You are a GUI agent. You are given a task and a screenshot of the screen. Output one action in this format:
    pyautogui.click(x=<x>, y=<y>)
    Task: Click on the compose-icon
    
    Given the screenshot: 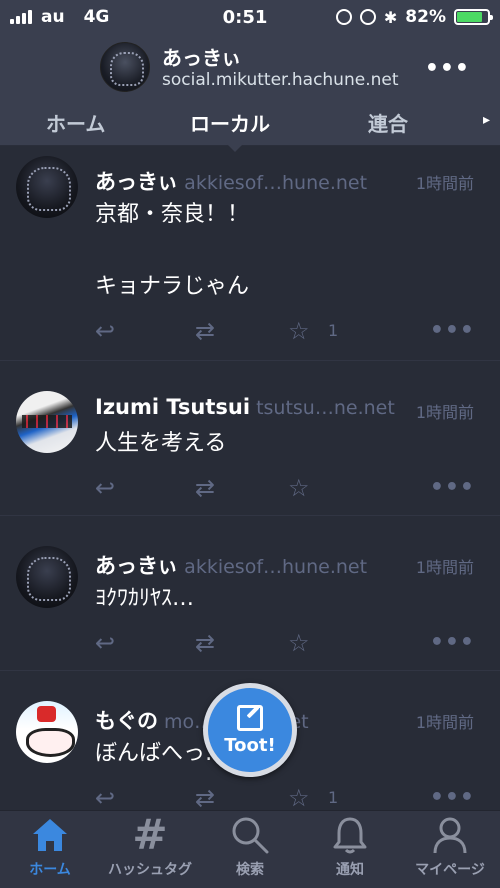 What is the action you would take?
    pyautogui.click(x=250, y=717)
    